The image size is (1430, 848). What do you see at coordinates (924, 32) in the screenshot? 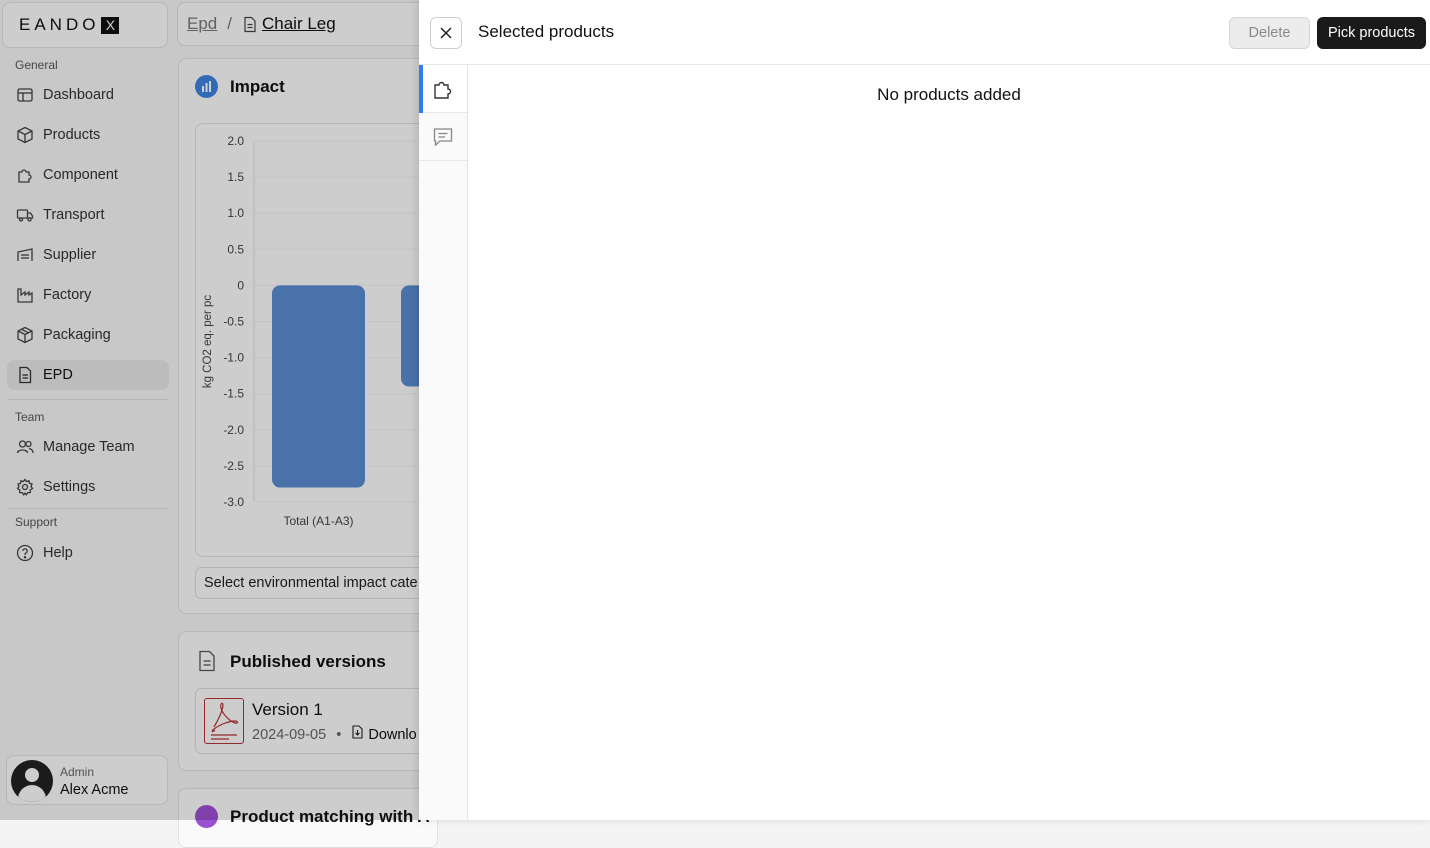
I see `drawer-header: Selected products Delete Pick products` at bounding box center [924, 32].